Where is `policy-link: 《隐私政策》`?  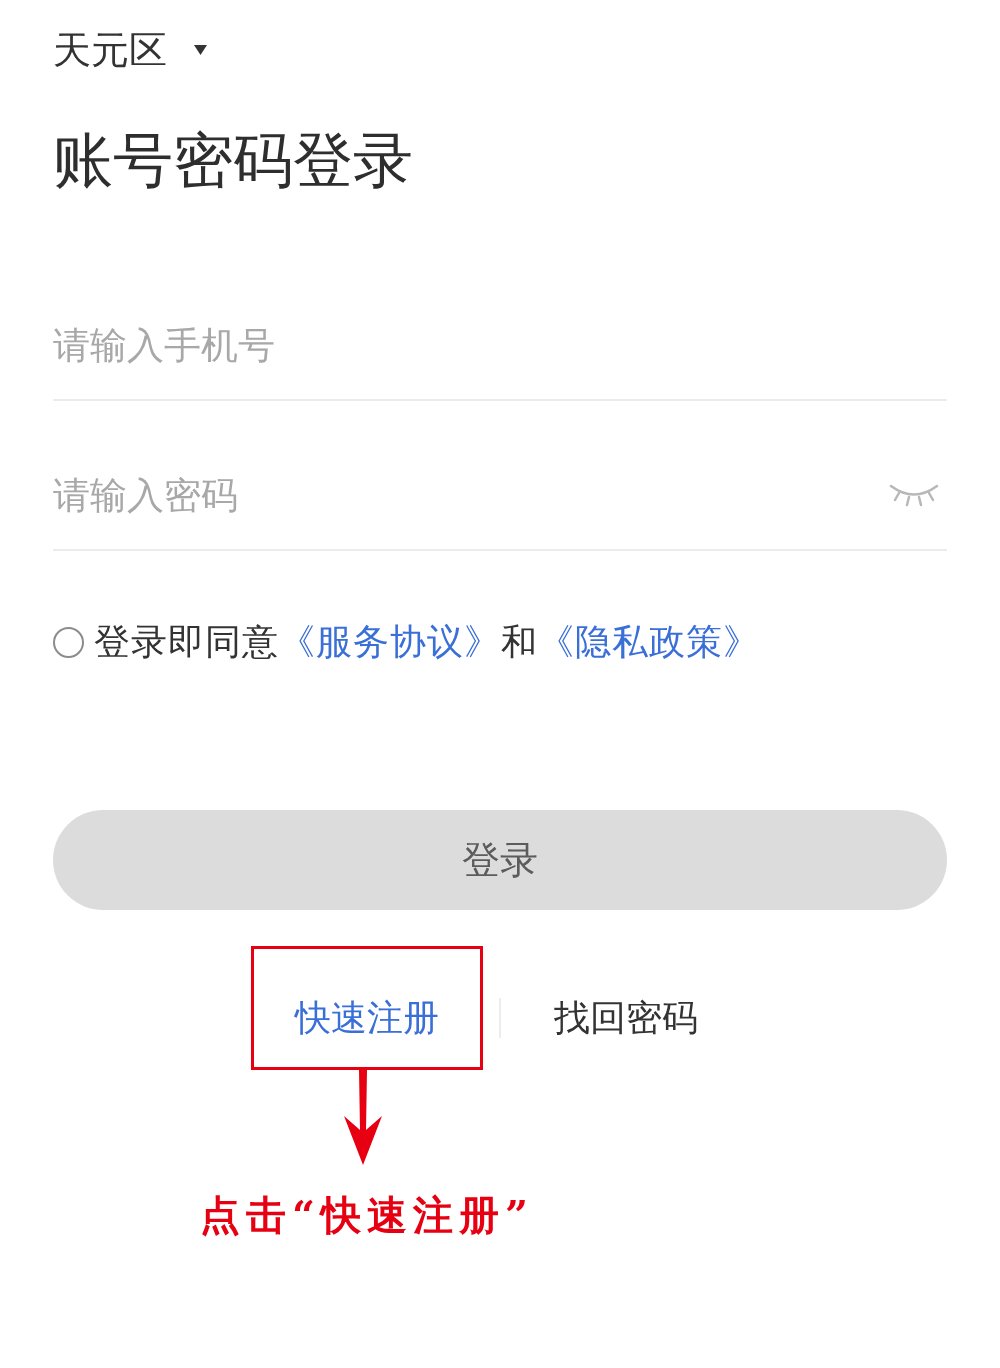 policy-link: 《隐私政策》 is located at coordinates (649, 641).